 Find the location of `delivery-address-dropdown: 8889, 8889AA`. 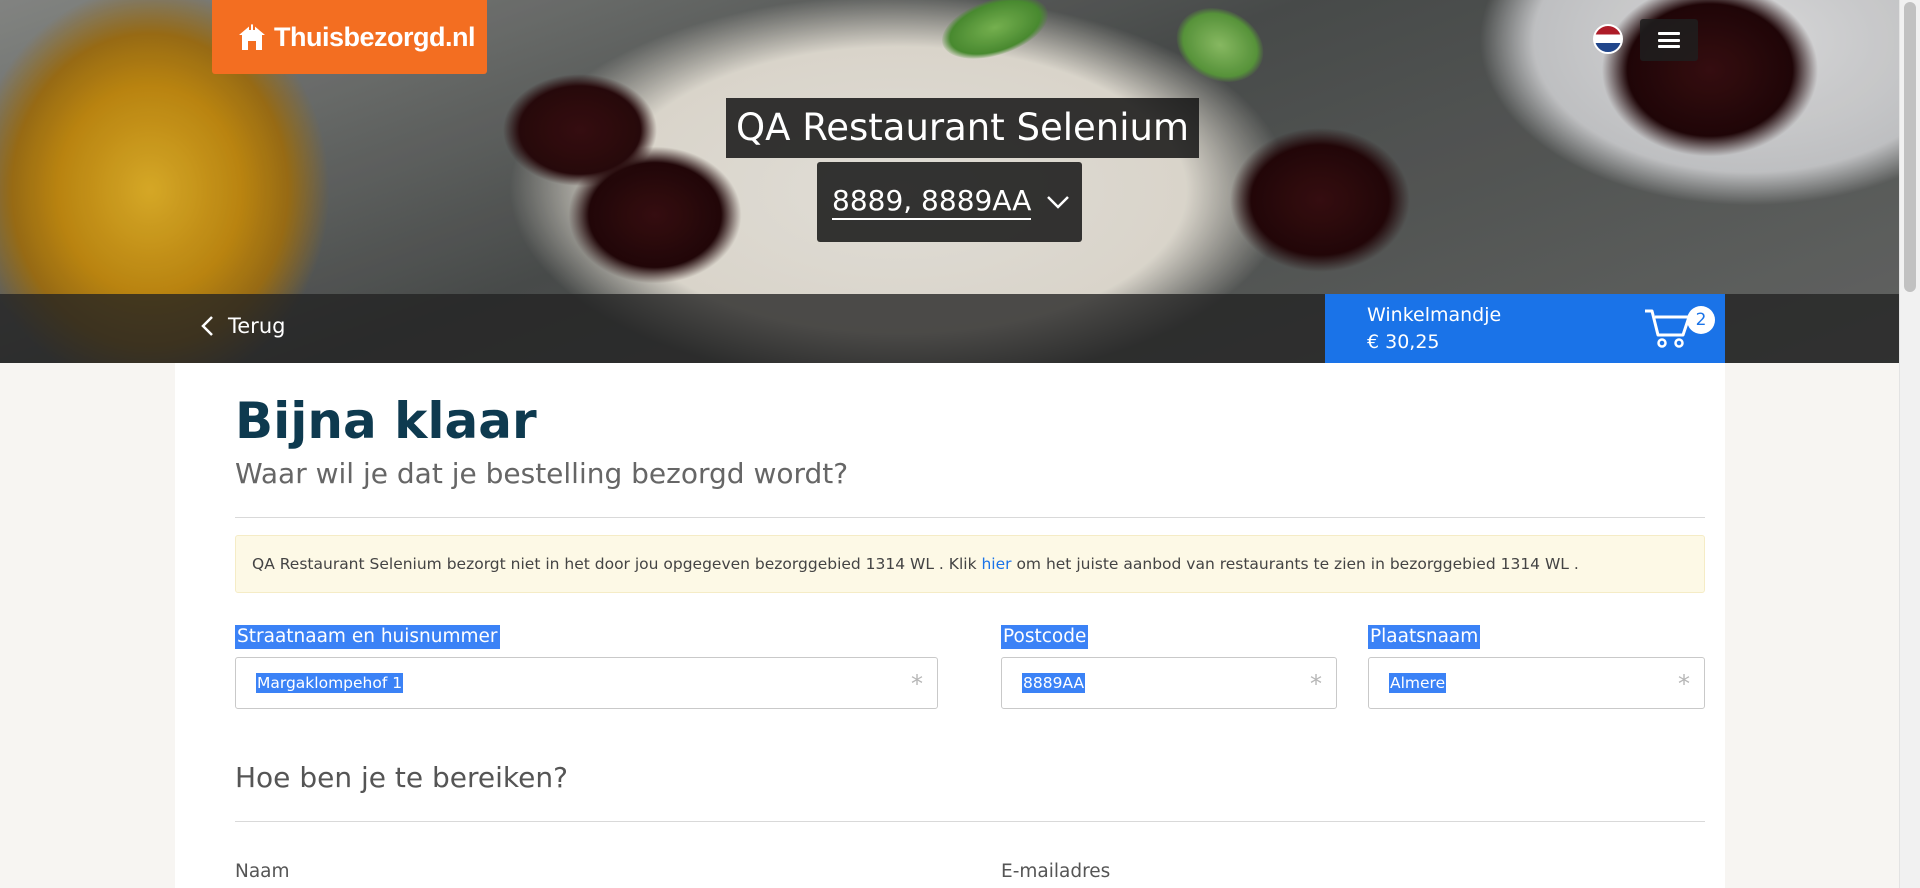

delivery-address-dropdown: 8889, 8889AA is located at coordinates (949, 202).